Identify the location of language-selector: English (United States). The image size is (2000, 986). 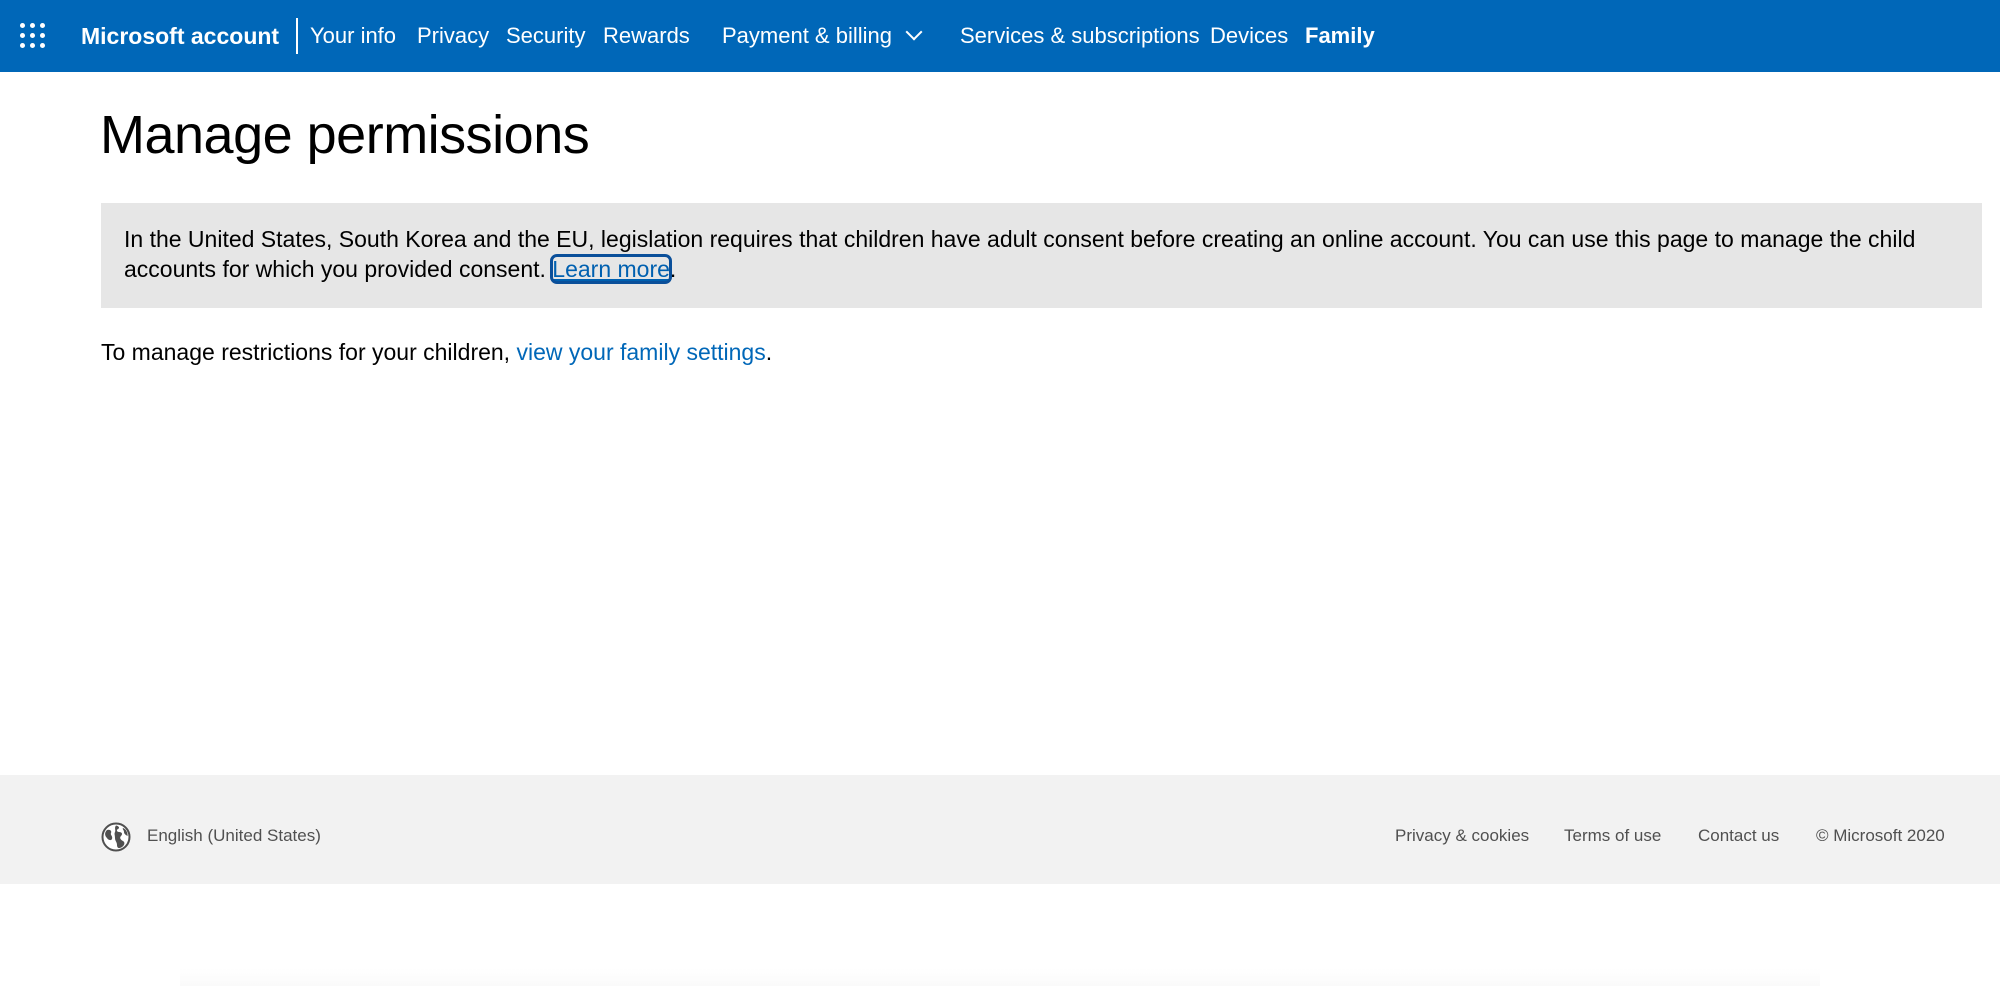
(234, 836).